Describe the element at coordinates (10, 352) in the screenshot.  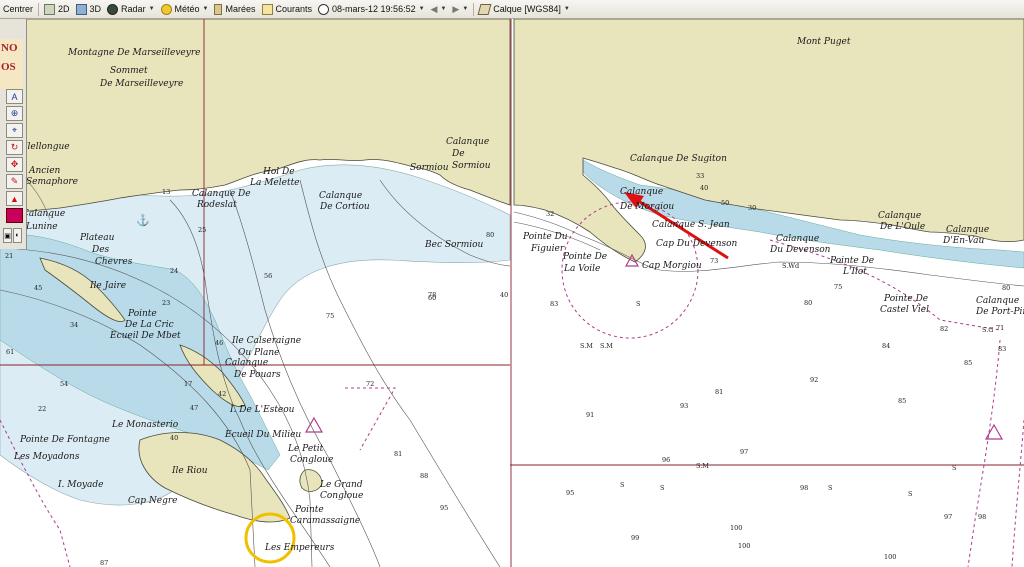
I see `depth-sounding: 61` at that location.